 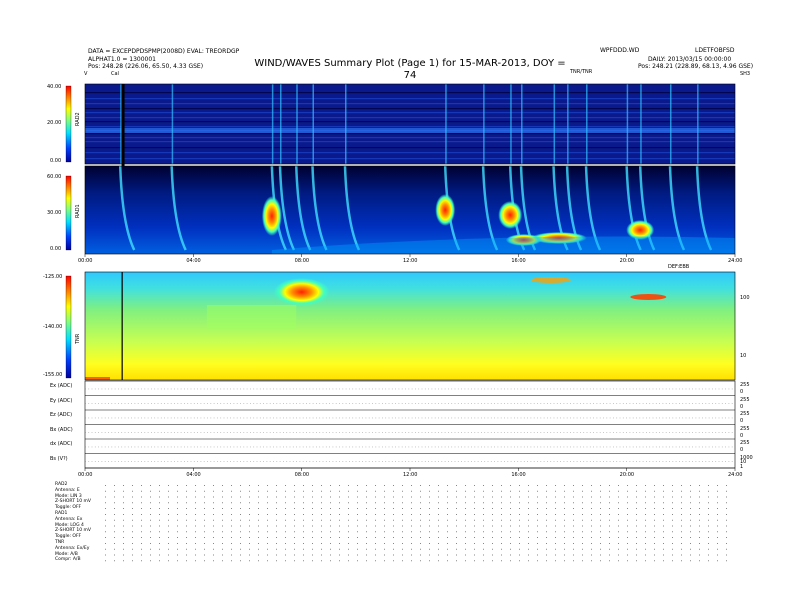 What do you see at coordinates (745, 385) in the screenshot?
I see `hk-row-tick: 255` at bounding box center [745, 385].